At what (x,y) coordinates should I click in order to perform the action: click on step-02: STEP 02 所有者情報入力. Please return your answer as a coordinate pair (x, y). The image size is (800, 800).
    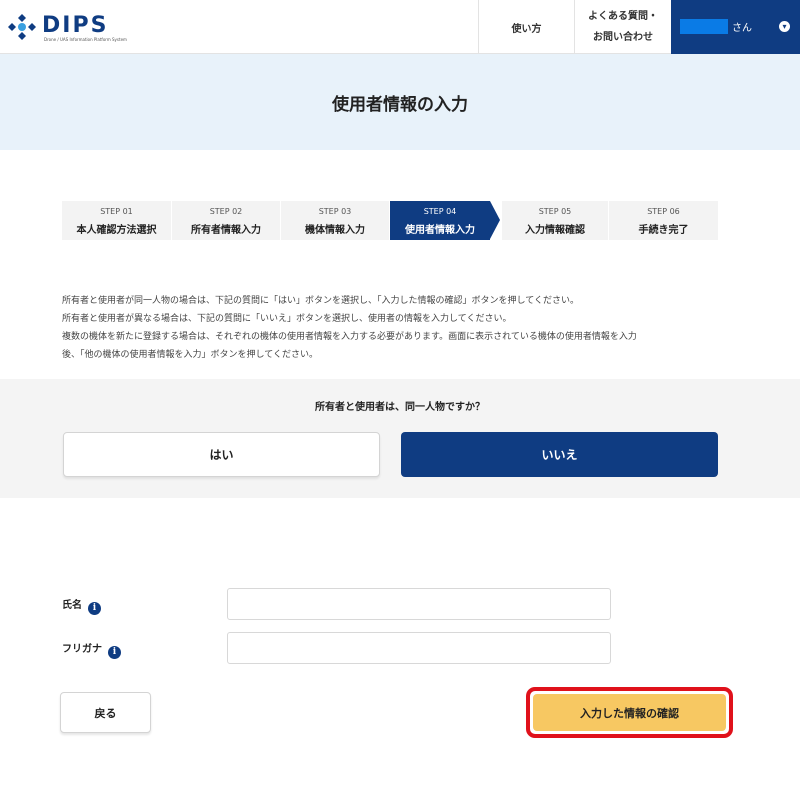
    Looking at the image, I should click on (226, 220).